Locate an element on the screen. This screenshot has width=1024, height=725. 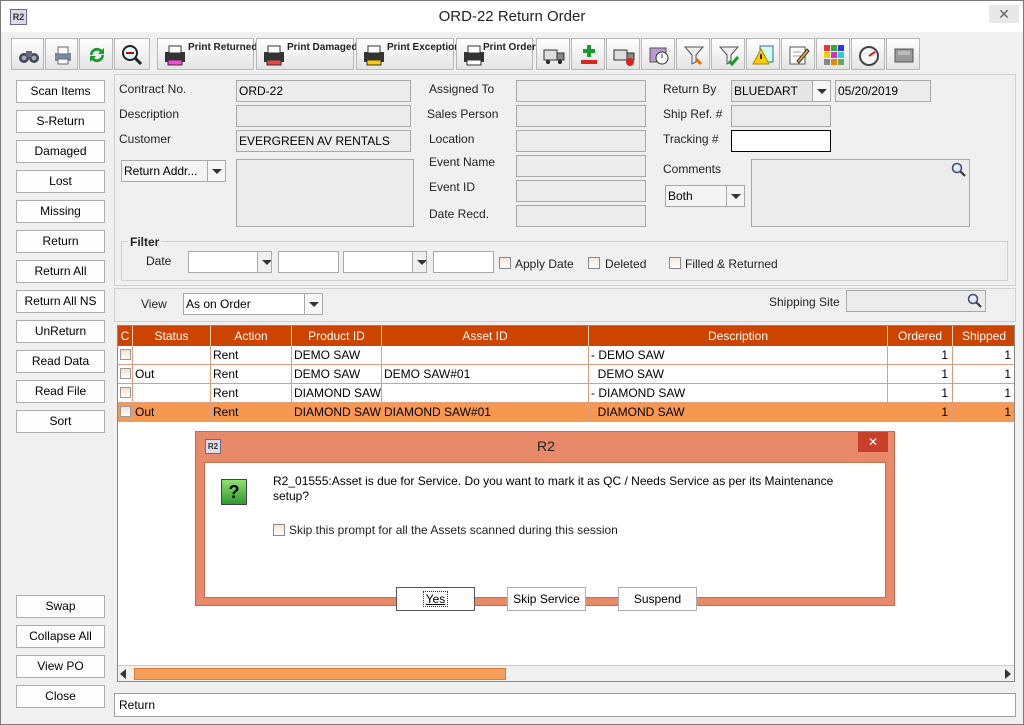
event-name-field is located at coordinates (581, 166).